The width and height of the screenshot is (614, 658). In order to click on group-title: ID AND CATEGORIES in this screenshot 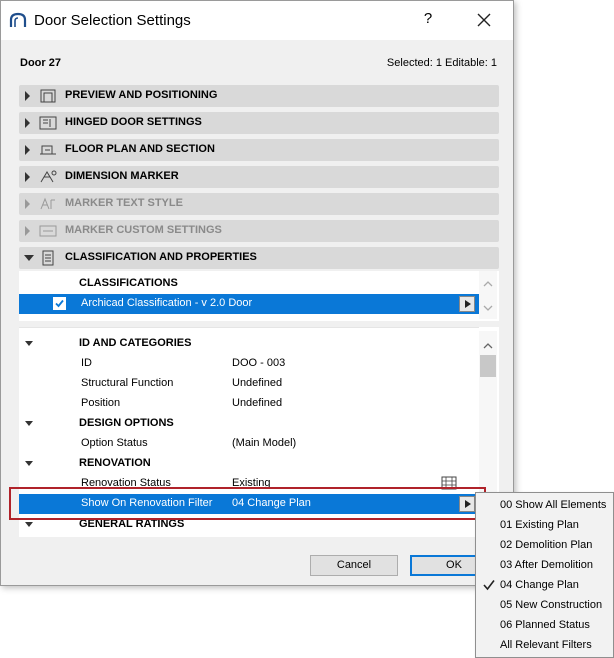, I will do `click(135, 343)`.